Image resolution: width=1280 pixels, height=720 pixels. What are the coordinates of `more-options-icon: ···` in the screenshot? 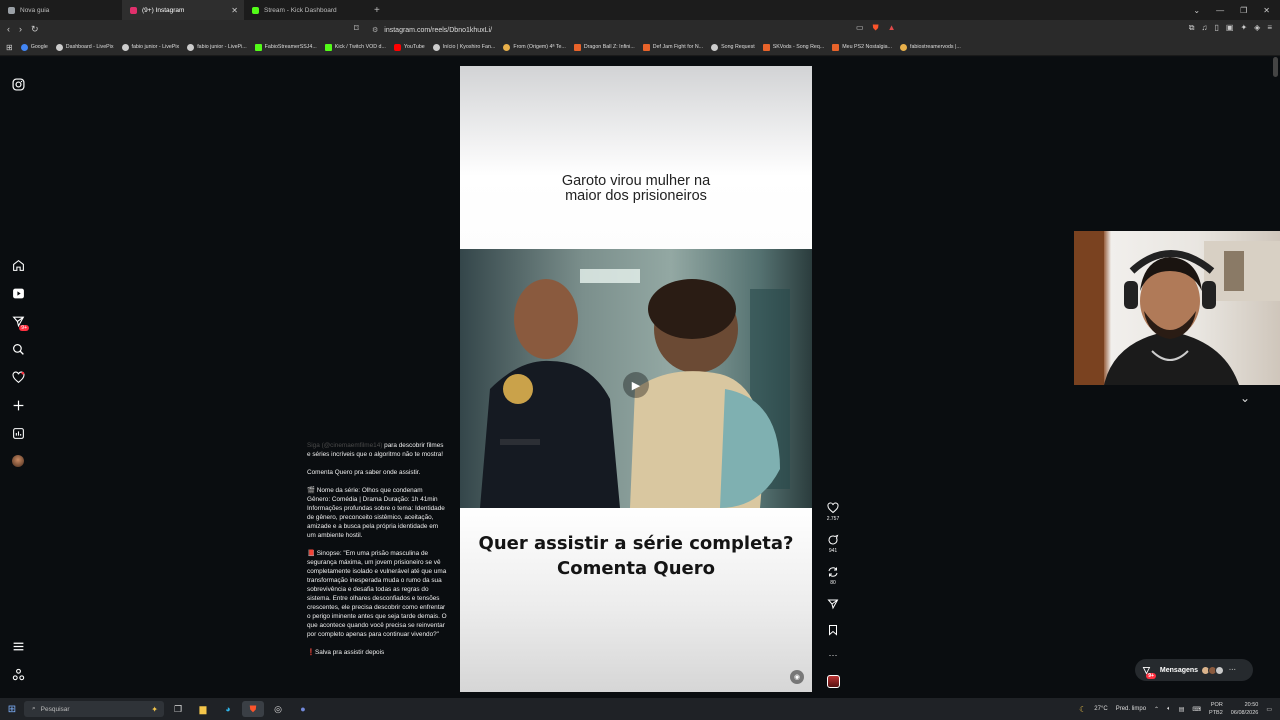 It's located at (833, 655).